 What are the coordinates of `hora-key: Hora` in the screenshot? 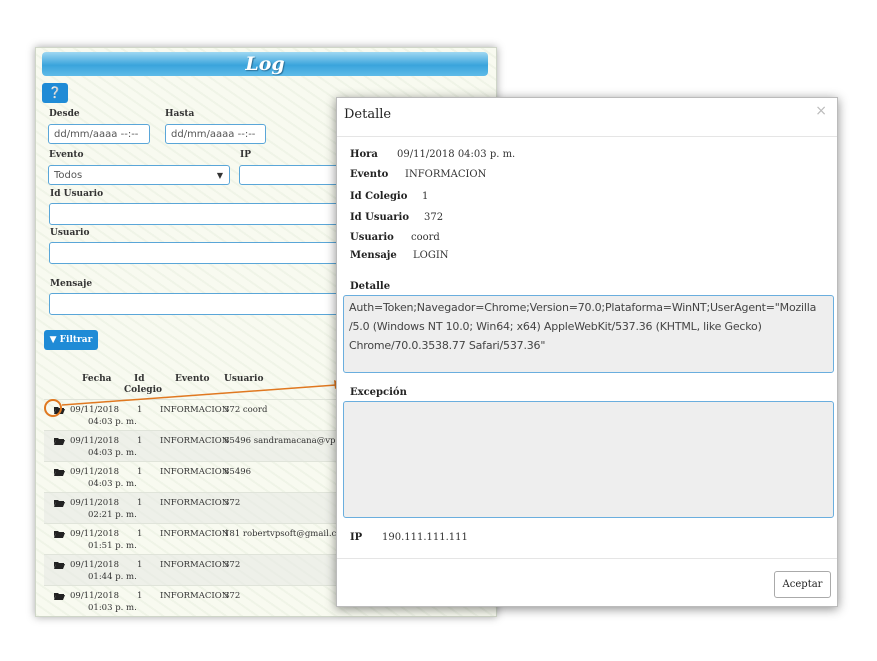 It's located at (364, 154).